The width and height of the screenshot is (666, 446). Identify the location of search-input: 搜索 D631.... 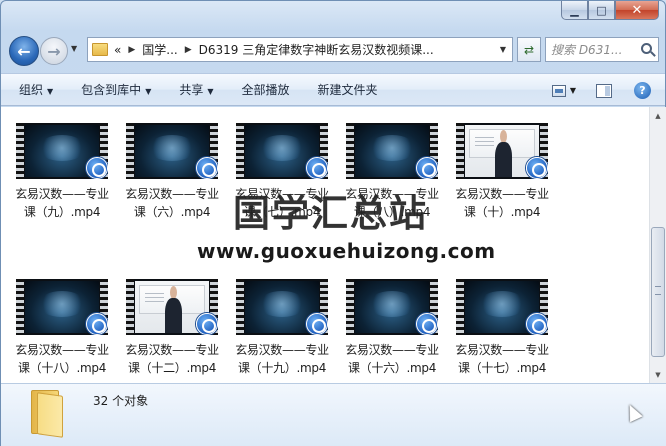
(602, 49).